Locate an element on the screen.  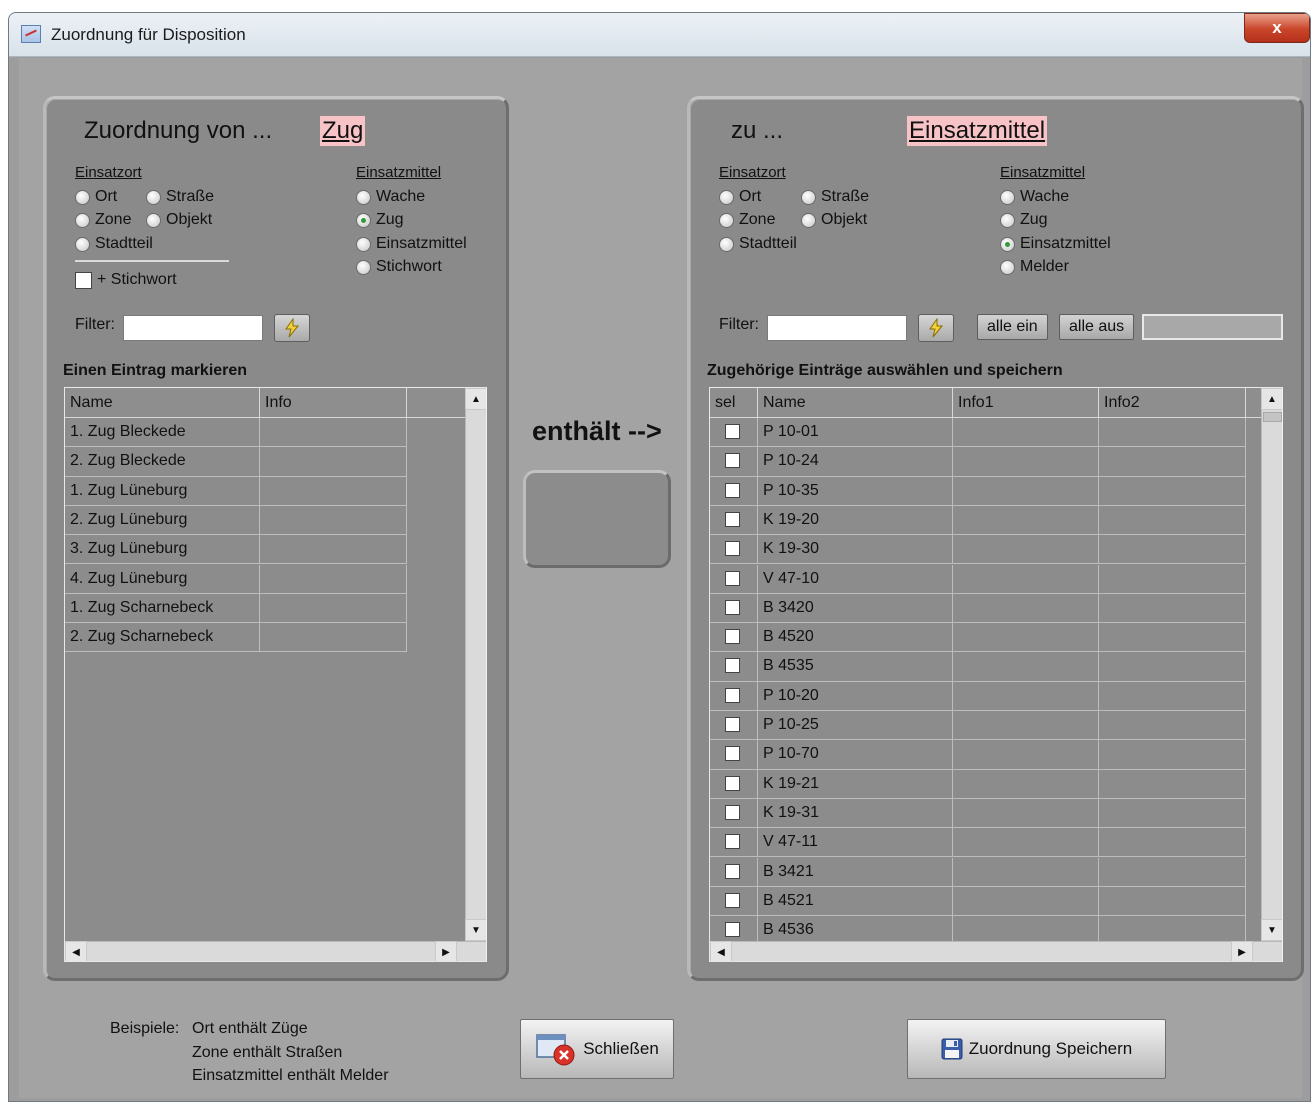
source-radio-zug: Zug is located at coordinates (380, 220).